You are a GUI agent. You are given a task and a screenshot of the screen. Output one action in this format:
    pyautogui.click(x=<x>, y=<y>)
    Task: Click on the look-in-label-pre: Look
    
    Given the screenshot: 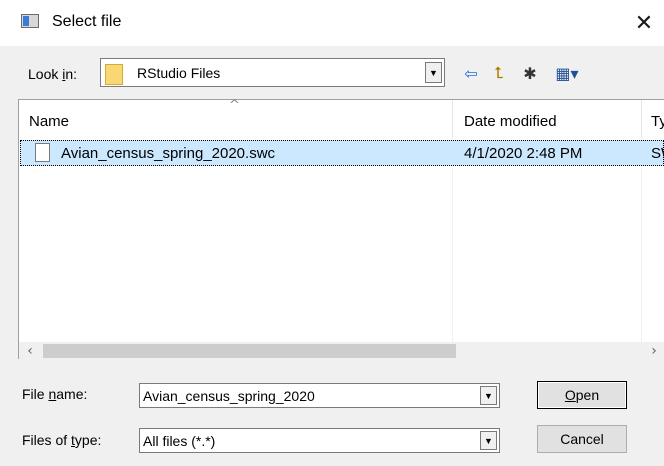 What is the action you would take?
    pyautogui.click(x=45, y=74)
    